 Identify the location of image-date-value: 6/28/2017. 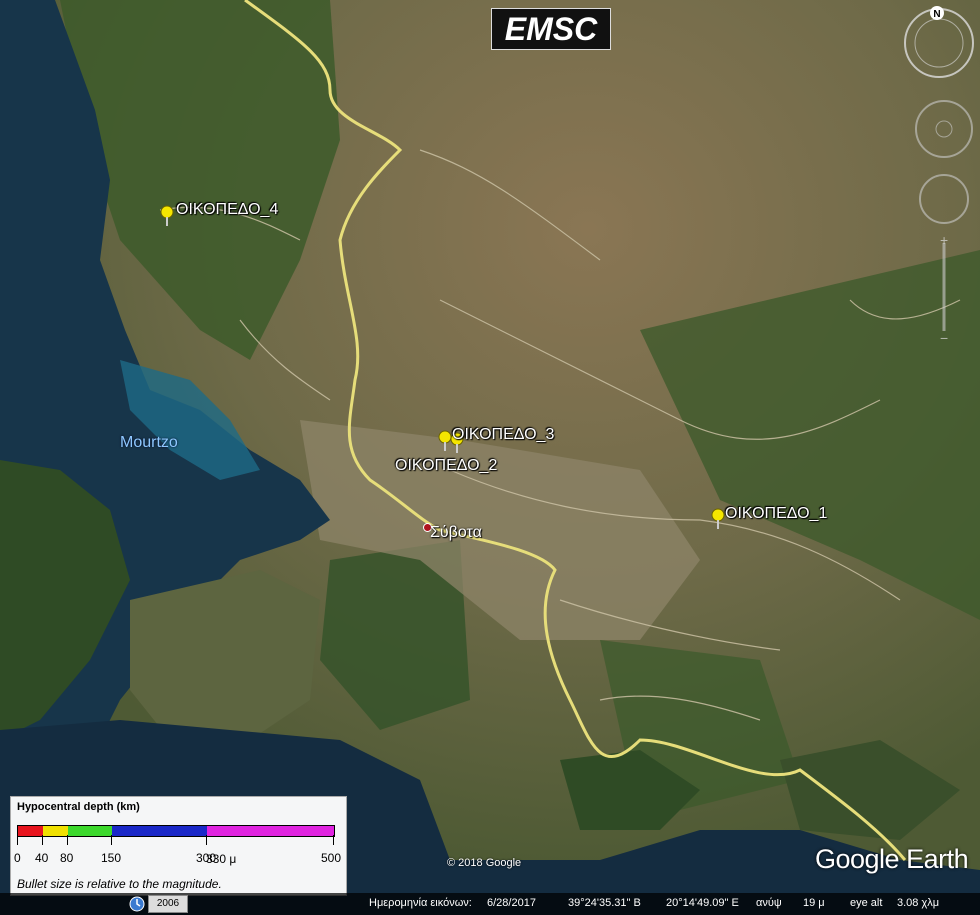
(511, 903).